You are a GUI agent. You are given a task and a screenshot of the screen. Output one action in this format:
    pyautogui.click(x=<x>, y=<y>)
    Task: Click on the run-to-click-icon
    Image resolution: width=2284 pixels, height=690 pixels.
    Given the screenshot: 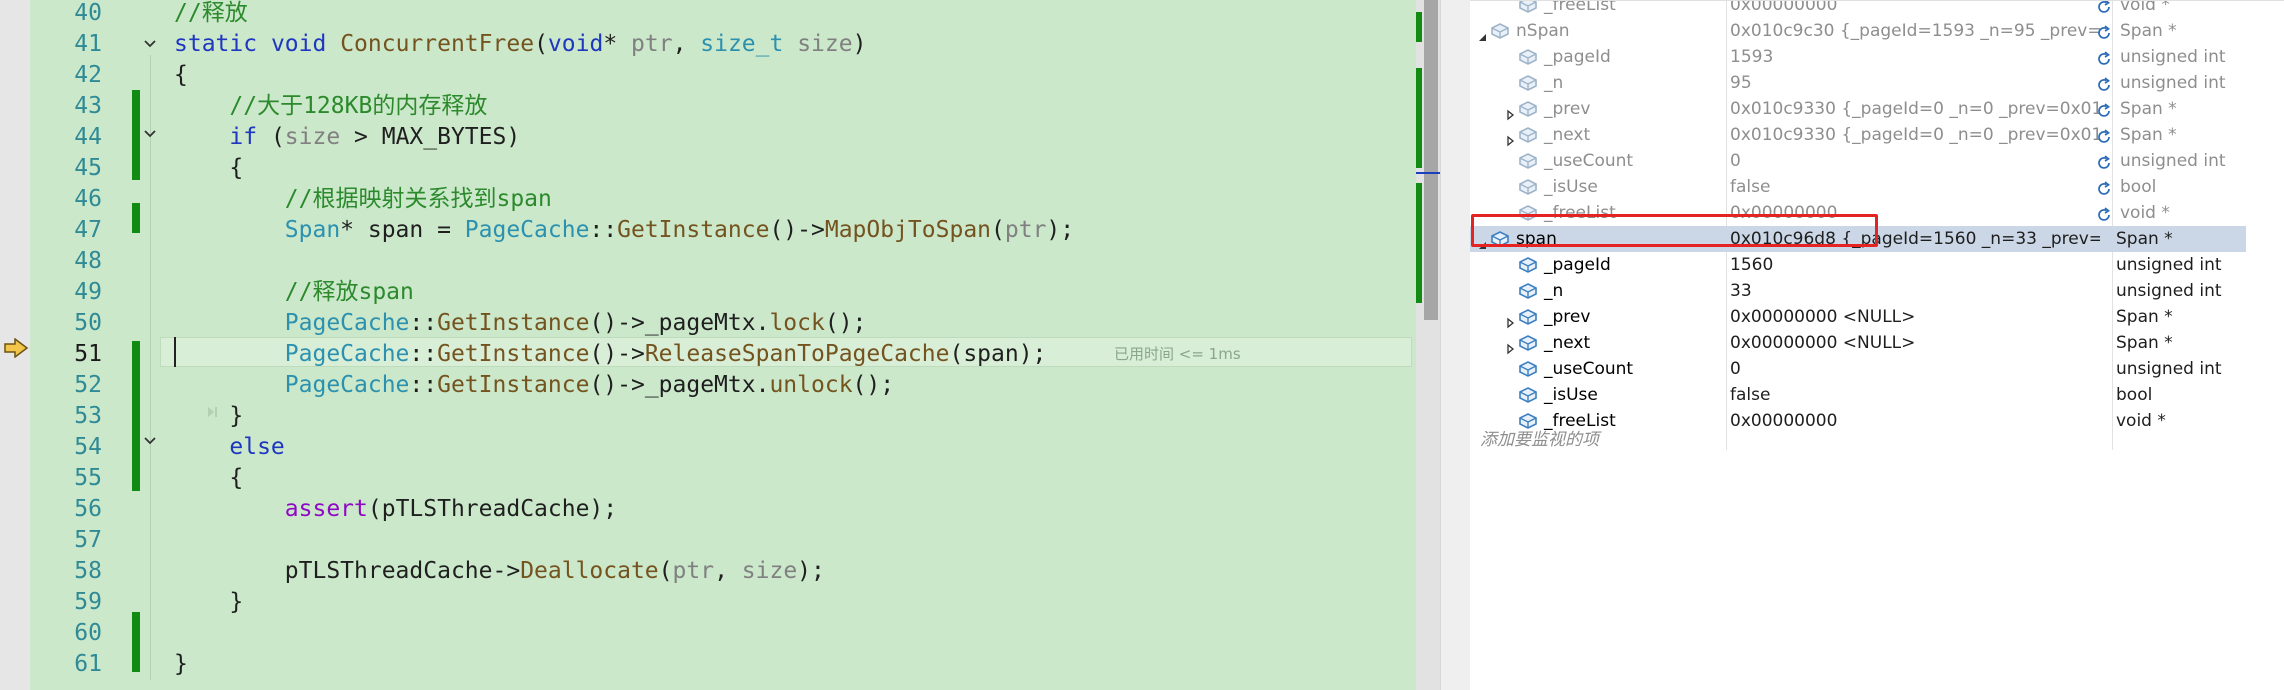 What is the action you would take?
    pyautogui.click(x=212, y=414)
    